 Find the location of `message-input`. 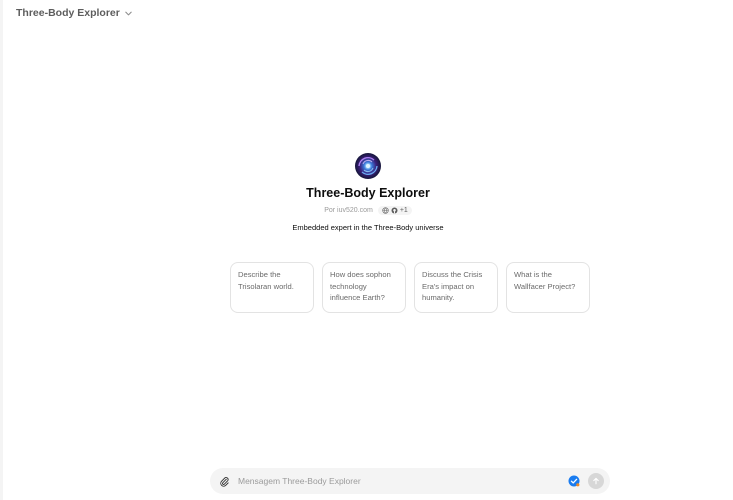

message-input is located at coordinates (403, 481).